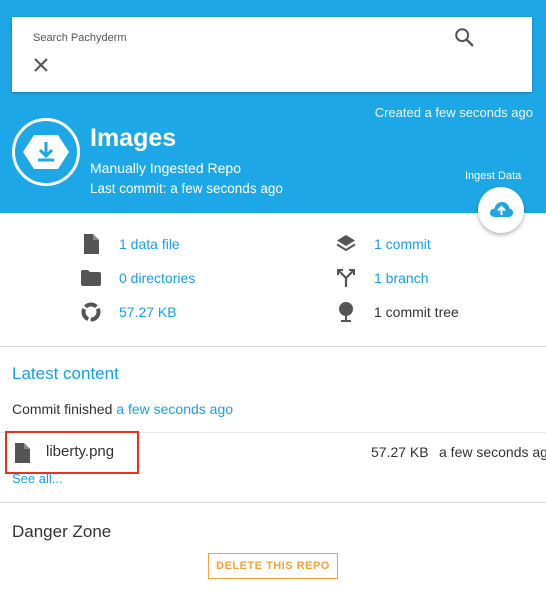 Image resolution: width=546 pixels, height=593 pixels. What do you see at coordinates (400, 452) in the screenshot?
I see `file-size: 57.27 KB` at bounding box center [400, 452].